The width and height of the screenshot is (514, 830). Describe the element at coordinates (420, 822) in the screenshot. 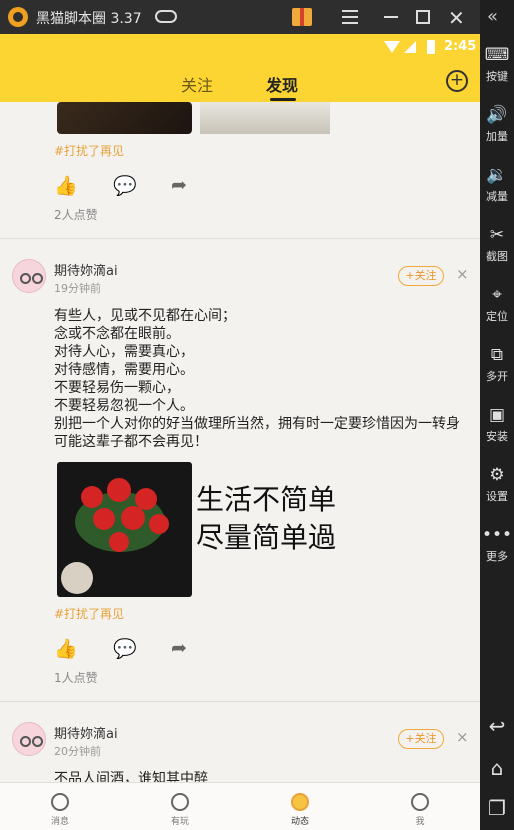

I see `nav-label: 我` at that location.